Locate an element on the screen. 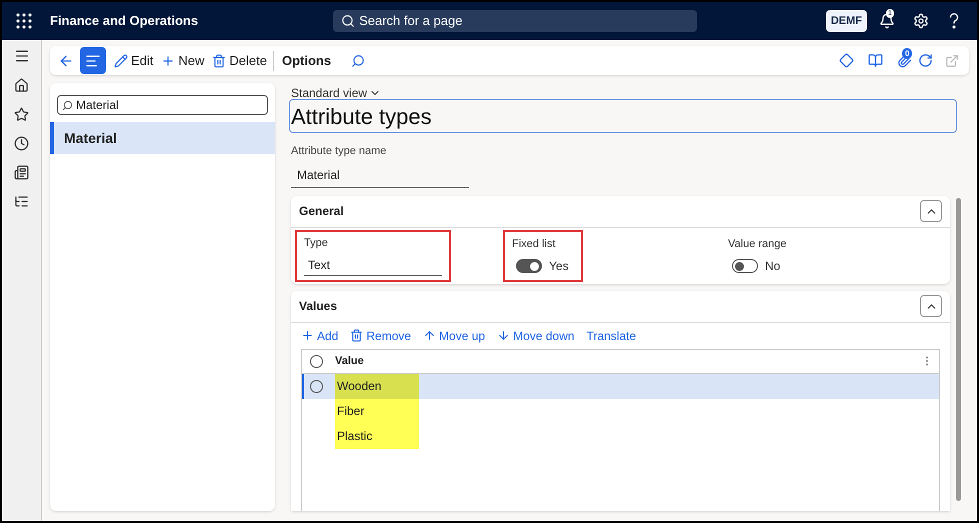 The image size is (979, 523). back-icon is located at coordinates (66, 60).